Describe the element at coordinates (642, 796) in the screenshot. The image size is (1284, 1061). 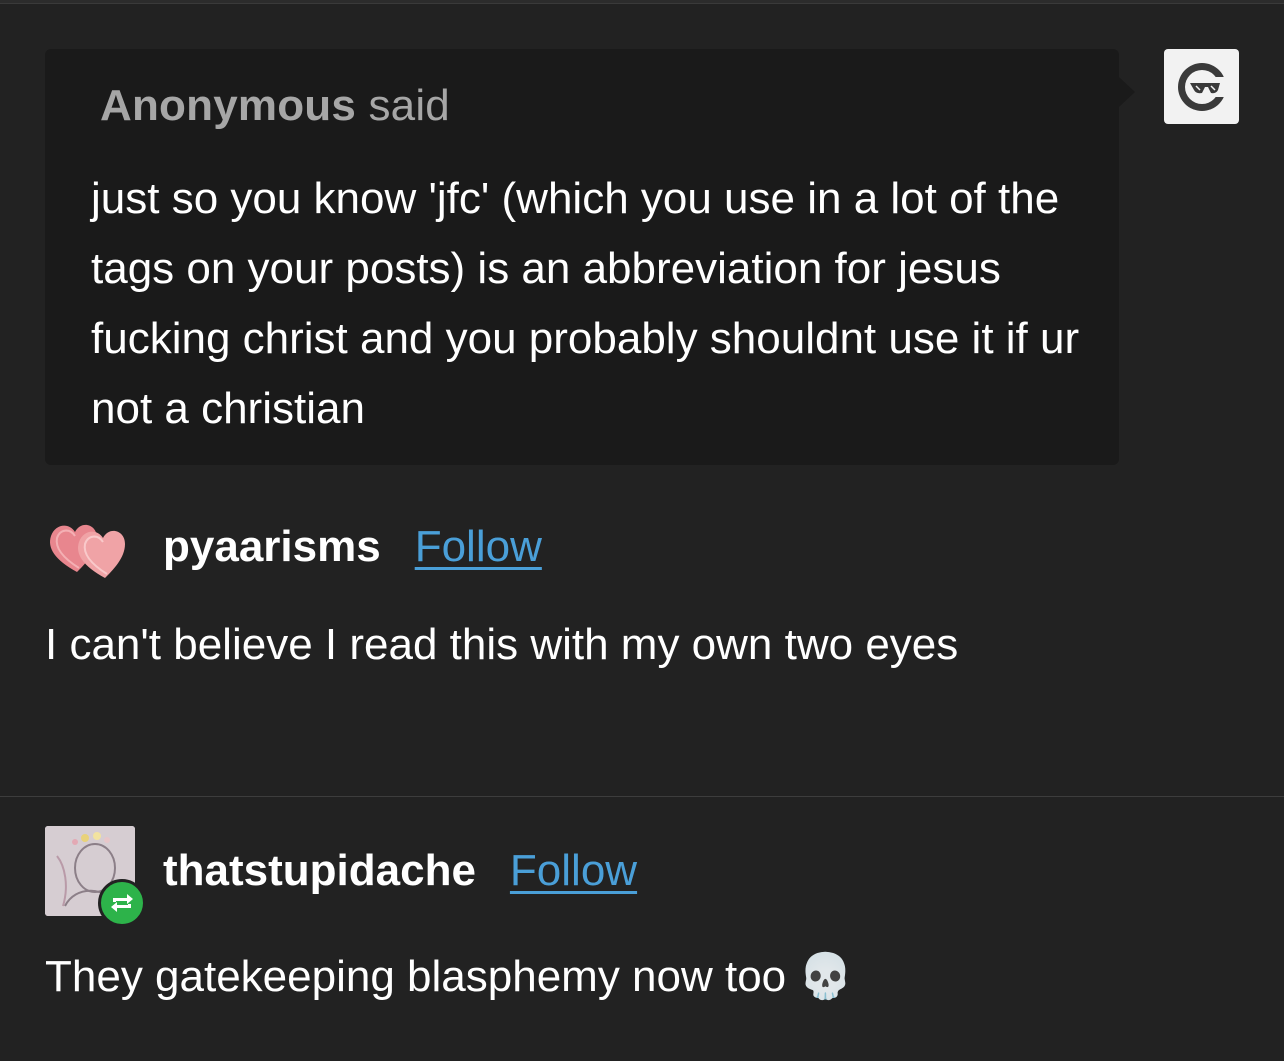
I see `post-divider` at that location.